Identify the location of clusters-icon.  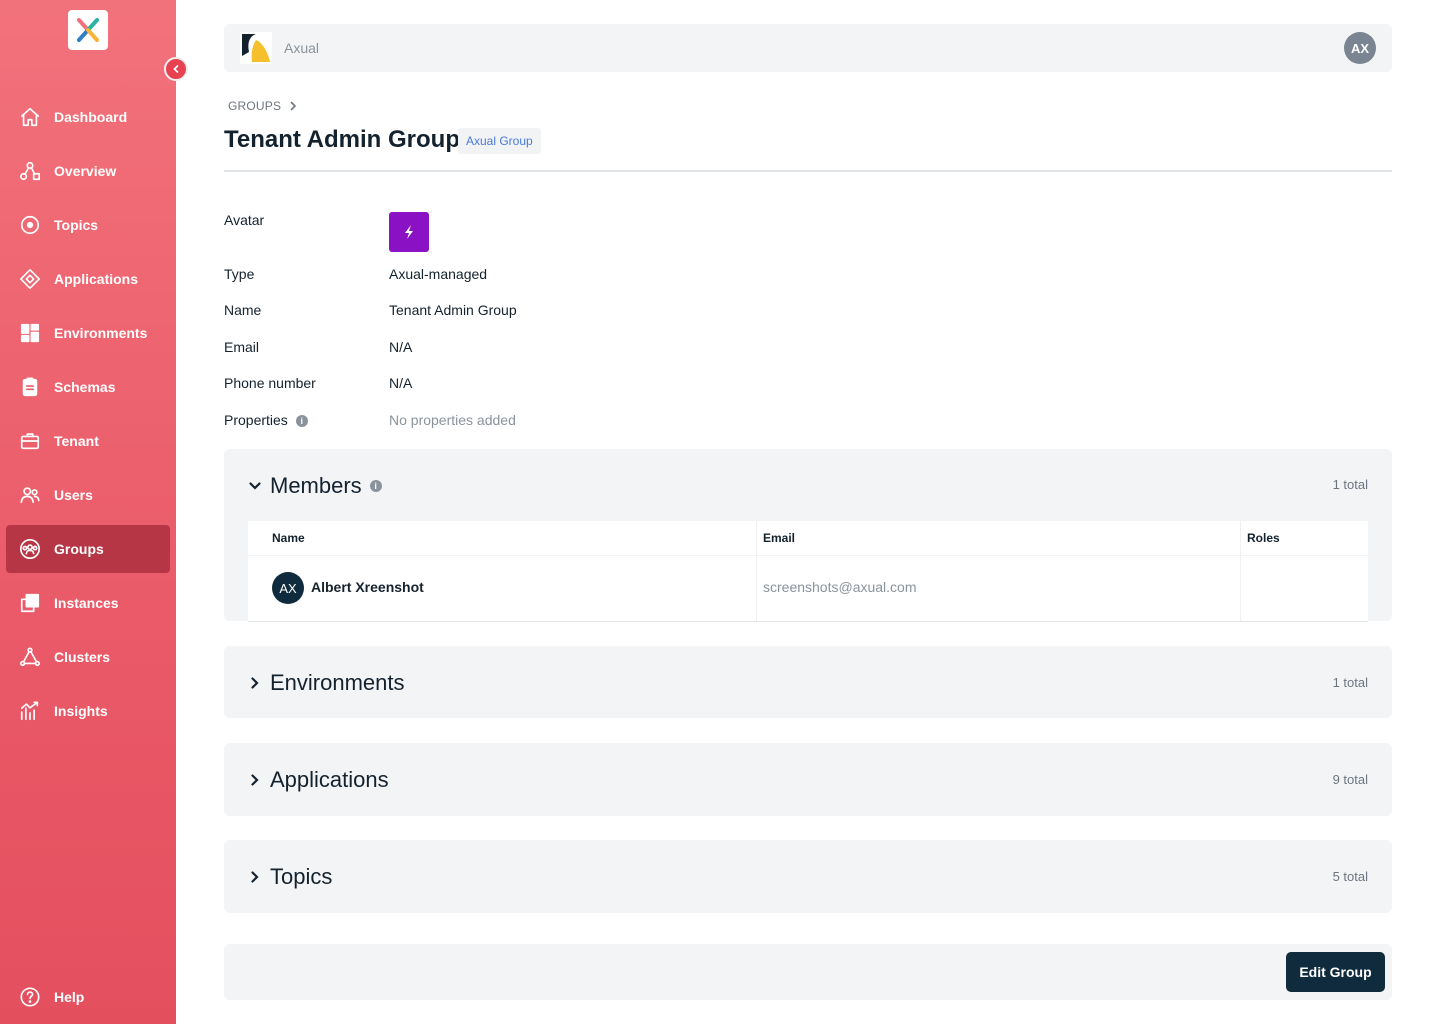
(30, 657).